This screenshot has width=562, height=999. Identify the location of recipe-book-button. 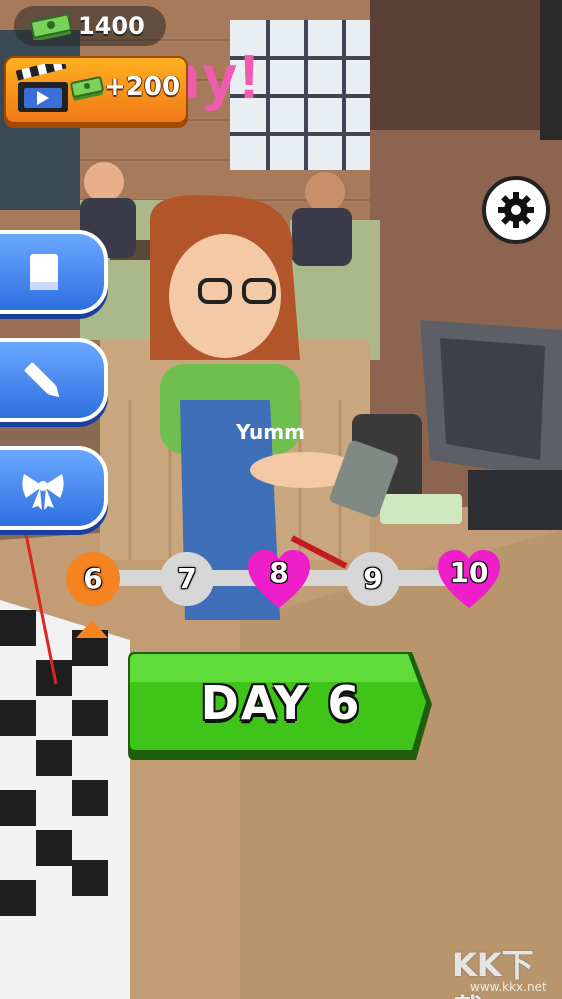
(54, 272).